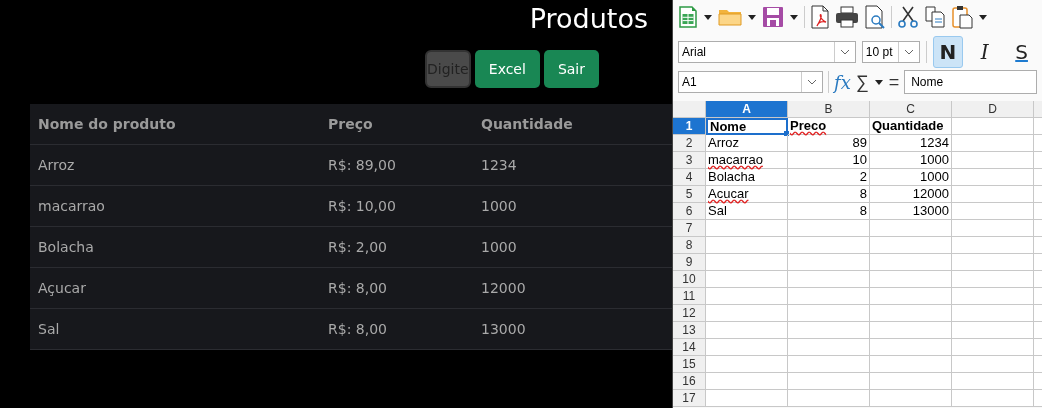  I want to click on row-header: 16, so click(689, 381).